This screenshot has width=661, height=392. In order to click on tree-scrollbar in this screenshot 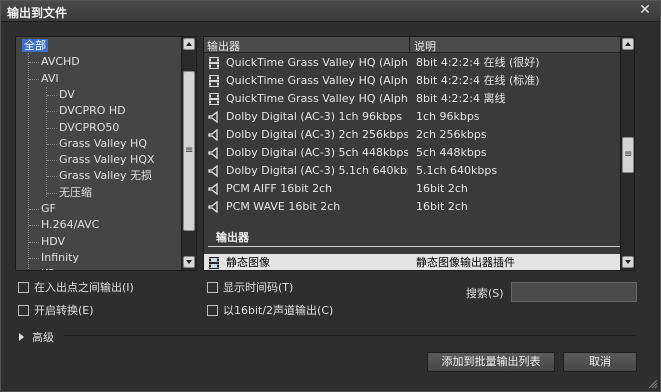, I will do `click(188, 153)`.